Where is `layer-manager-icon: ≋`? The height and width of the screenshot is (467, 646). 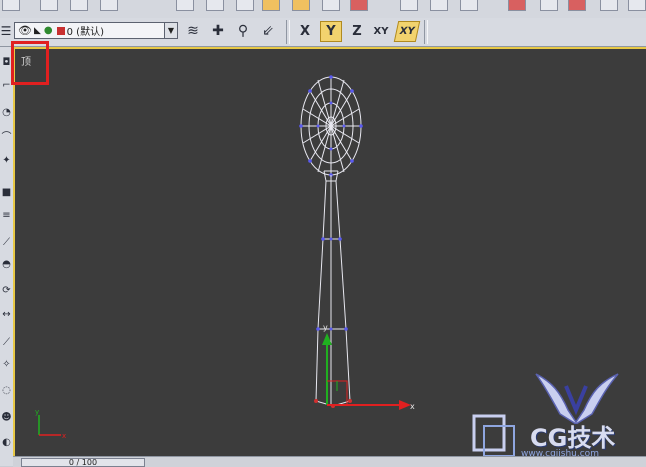 layer-manager-icon: ≋ is located at coordinates (193, 31).